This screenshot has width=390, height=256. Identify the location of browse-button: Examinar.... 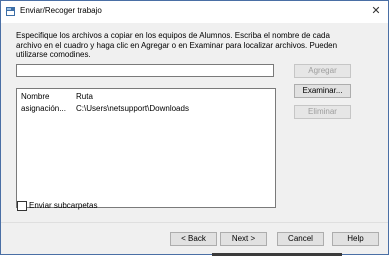
(322, 91).